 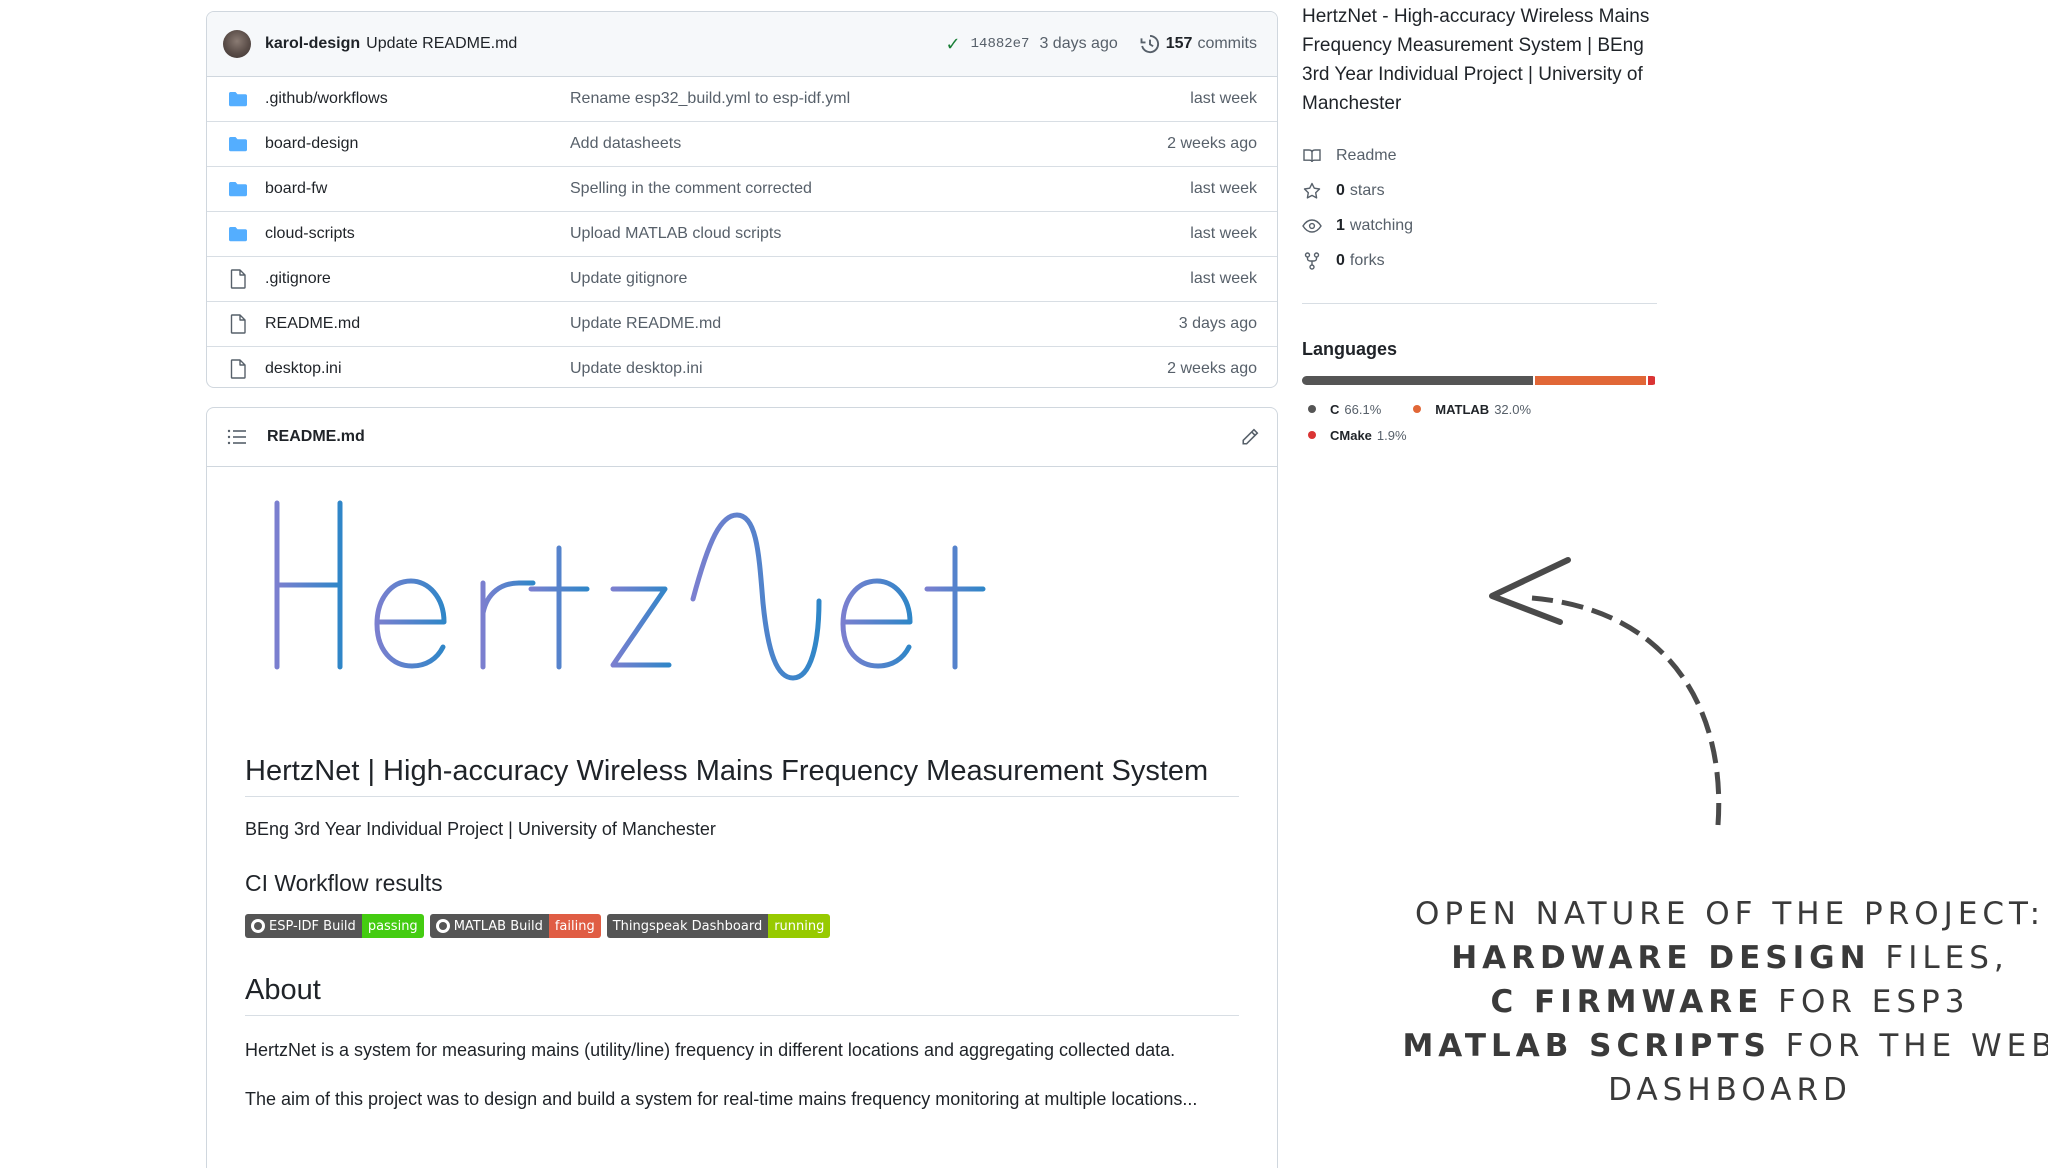 I want to click on repo-meta-list: Readme 0 stars 1 watching 0 forks, so click(x=1479, y=208).